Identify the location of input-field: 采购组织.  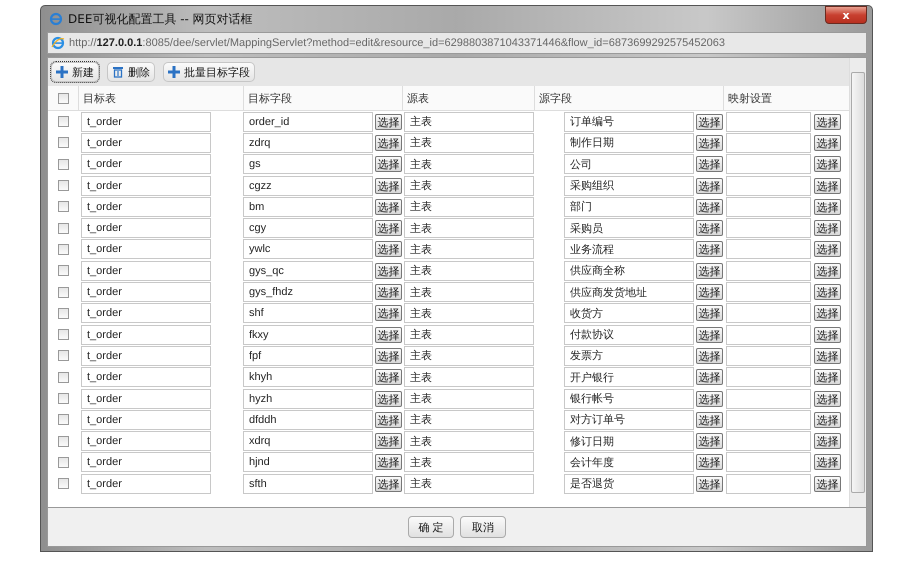
(629, 186).